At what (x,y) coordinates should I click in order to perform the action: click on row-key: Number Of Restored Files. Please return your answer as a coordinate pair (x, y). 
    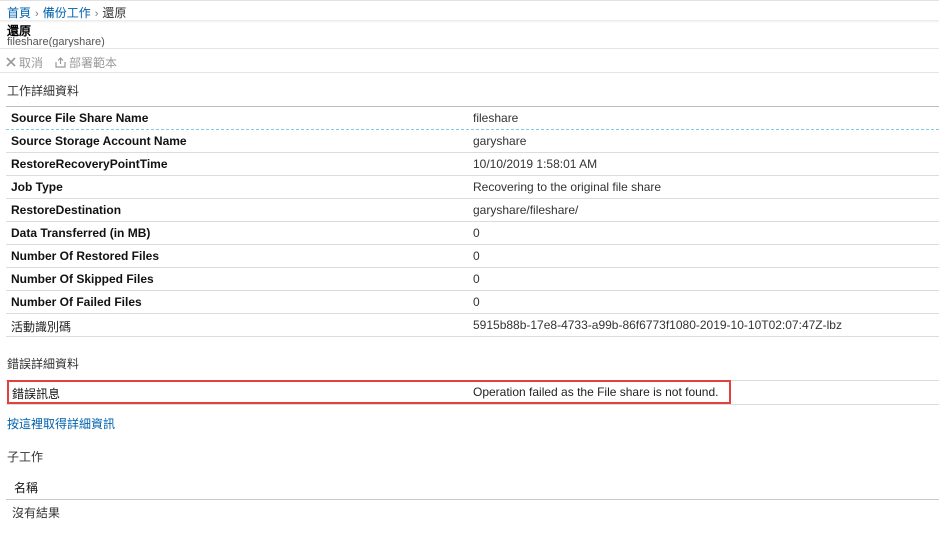
    Looking at the image, I should click on (85, 256).